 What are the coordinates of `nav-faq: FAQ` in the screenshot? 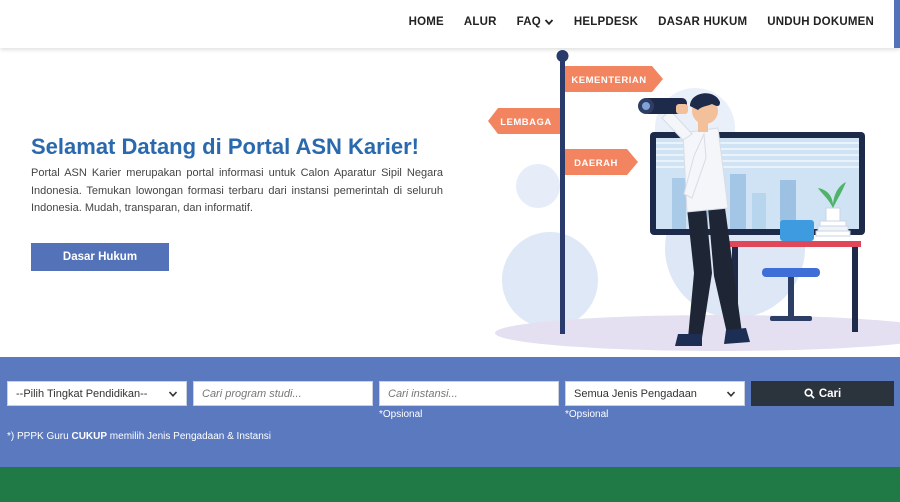 It's located at (535, 22).